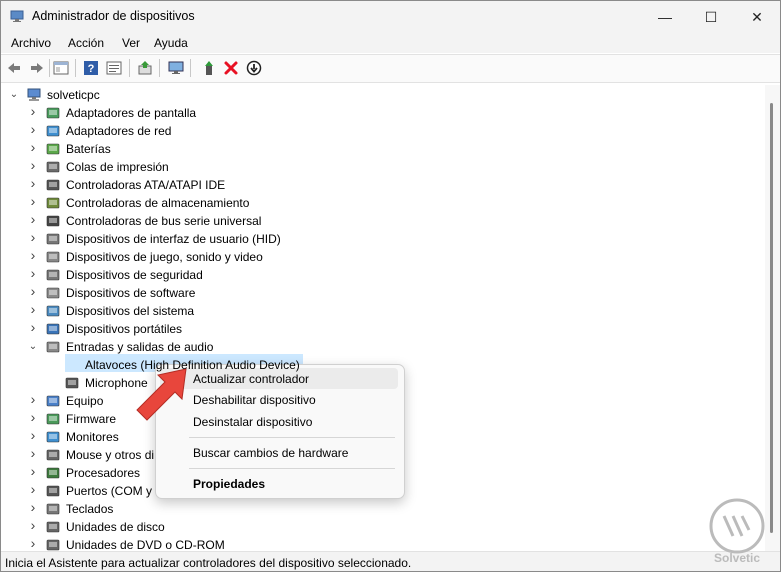  I want to click on help-icon: ?, so click(91, 68).